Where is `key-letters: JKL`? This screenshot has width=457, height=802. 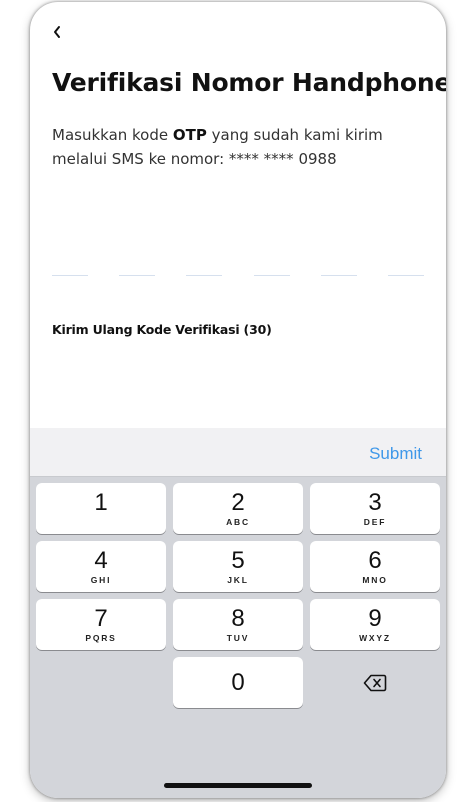 key-letters: JKL is located at coordinates (238, 579).